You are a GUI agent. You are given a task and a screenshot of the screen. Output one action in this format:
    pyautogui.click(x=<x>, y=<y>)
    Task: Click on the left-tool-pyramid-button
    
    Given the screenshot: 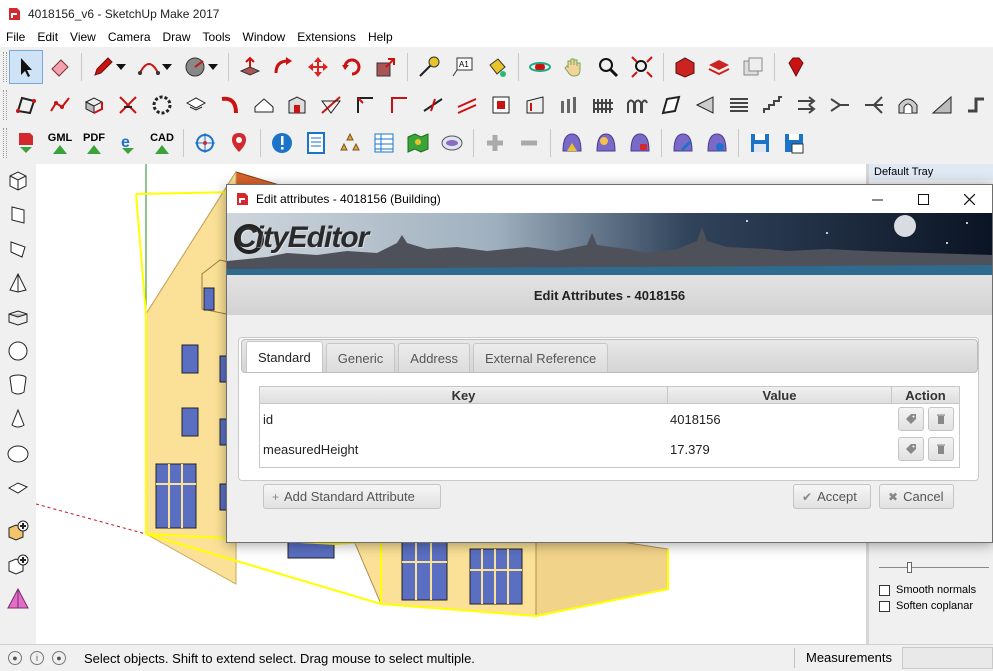 What is the action you would take?
    pyautogui.click(x=18, y=283)
    